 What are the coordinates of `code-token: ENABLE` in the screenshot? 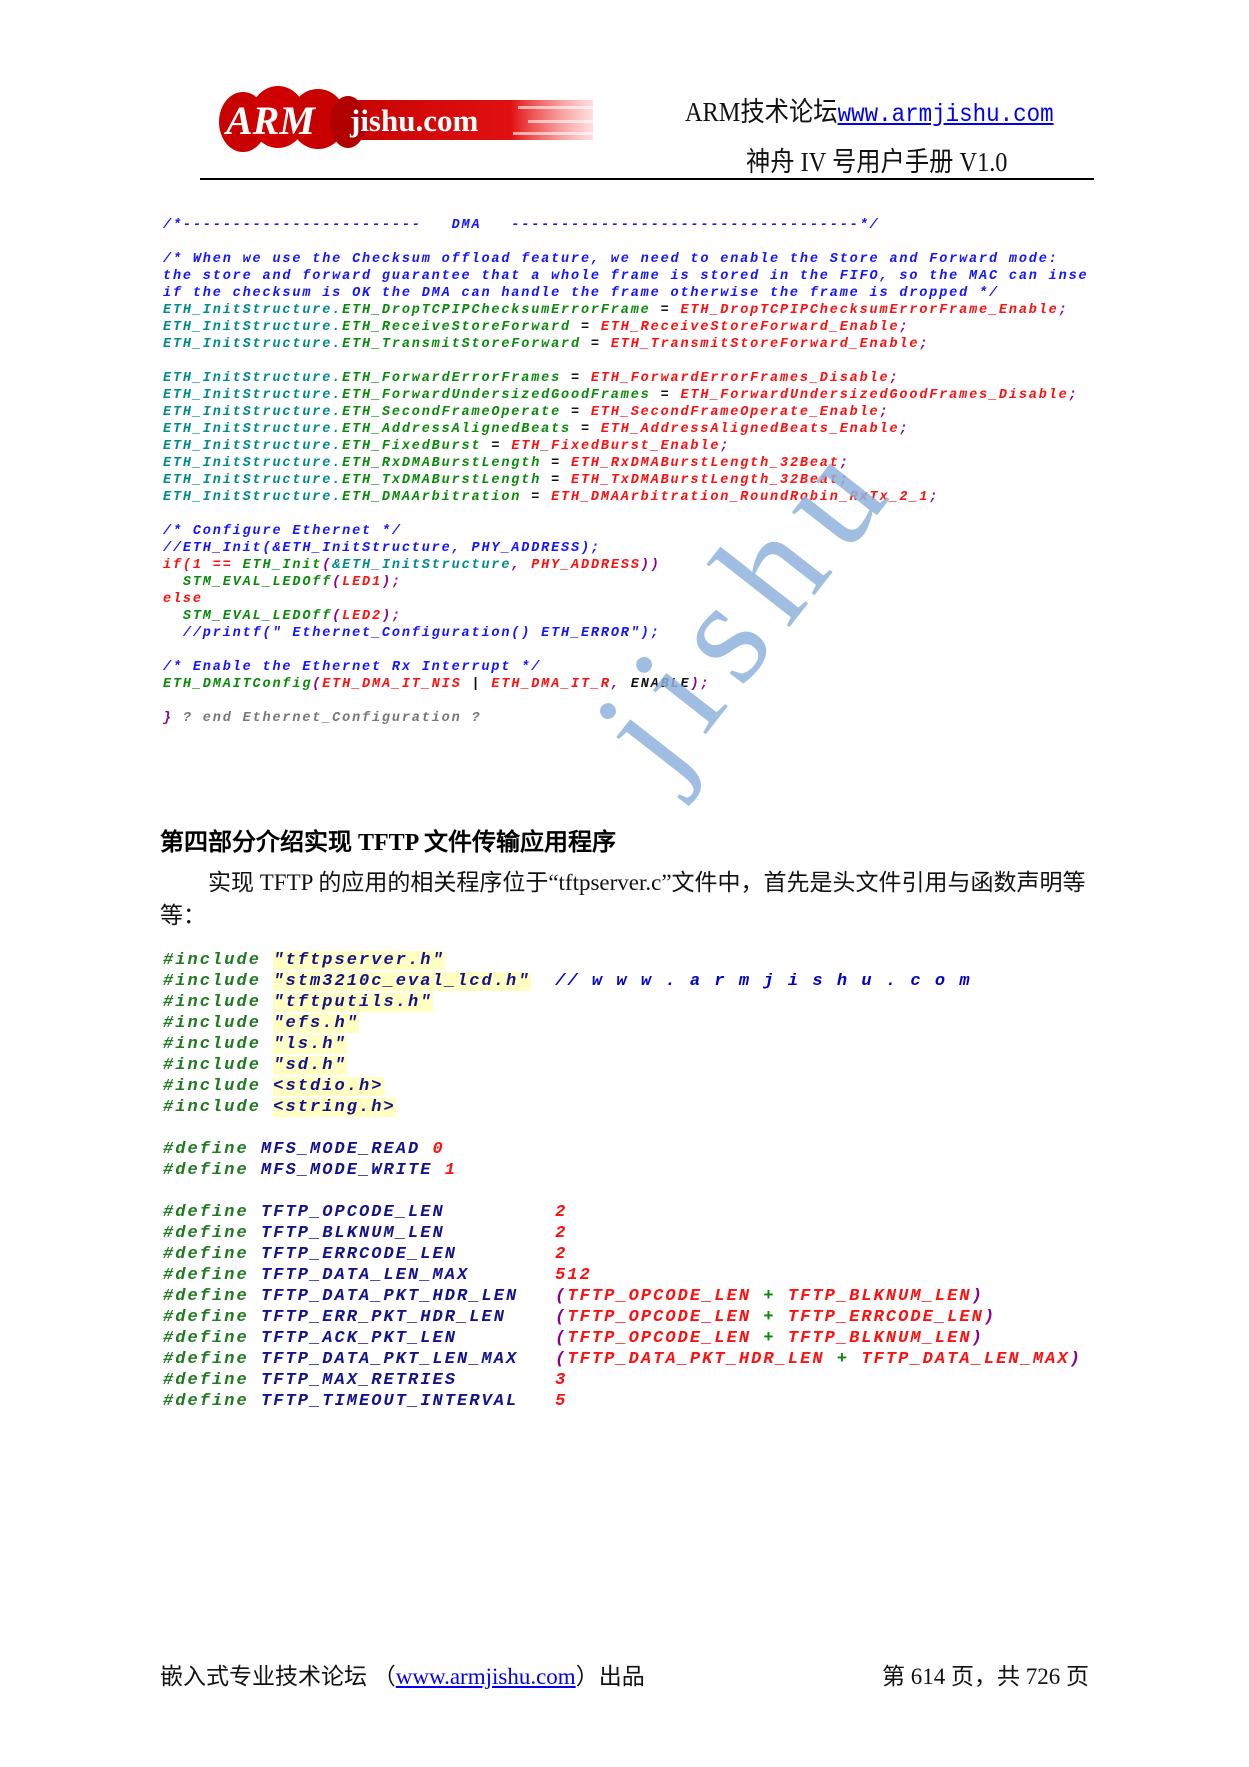 It's located at (660, 684).